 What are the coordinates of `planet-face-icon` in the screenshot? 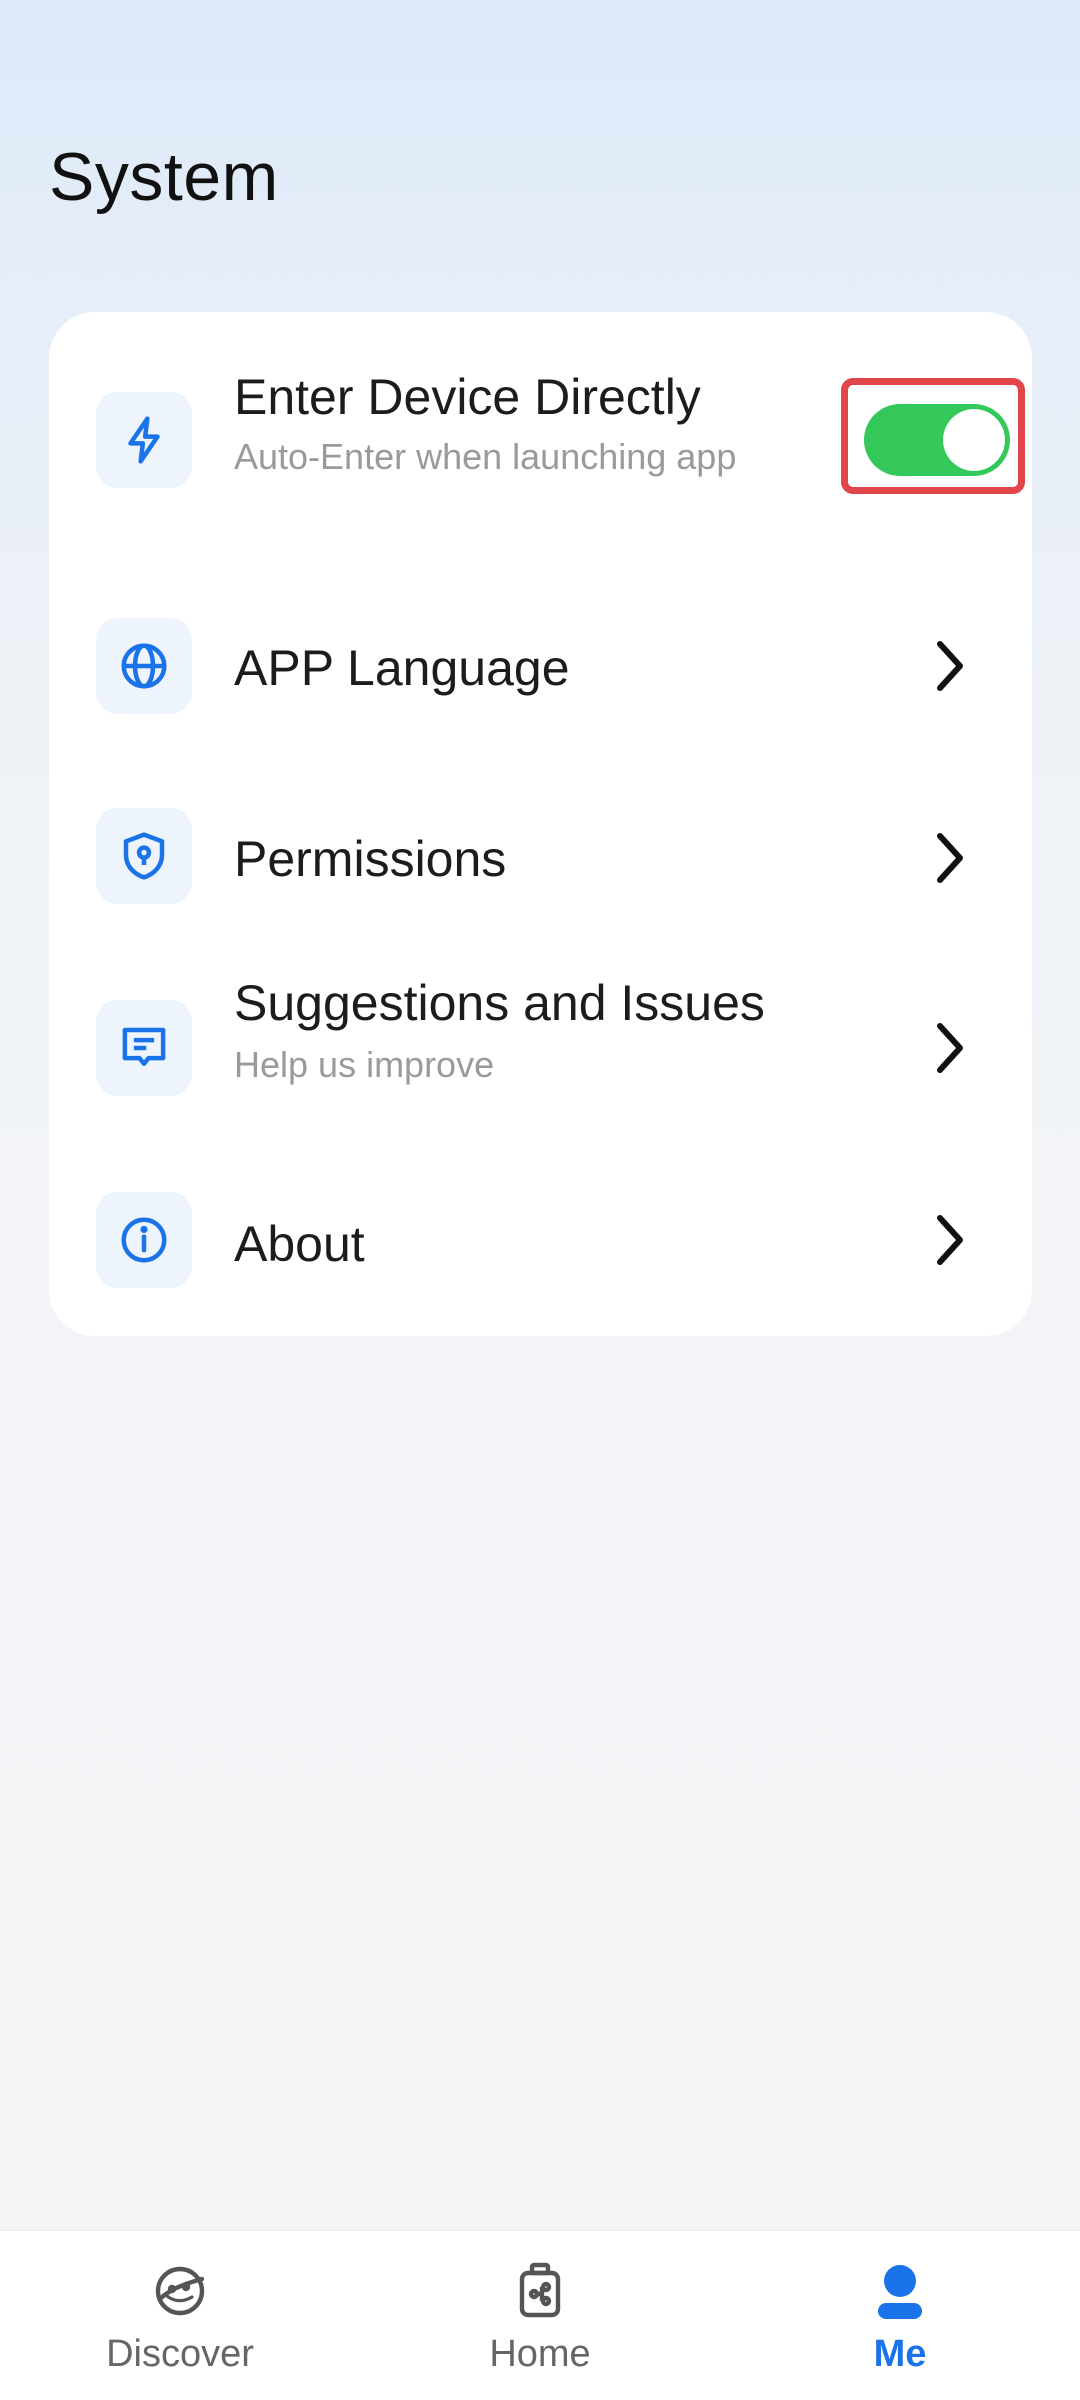 It's located at (180, 2291).